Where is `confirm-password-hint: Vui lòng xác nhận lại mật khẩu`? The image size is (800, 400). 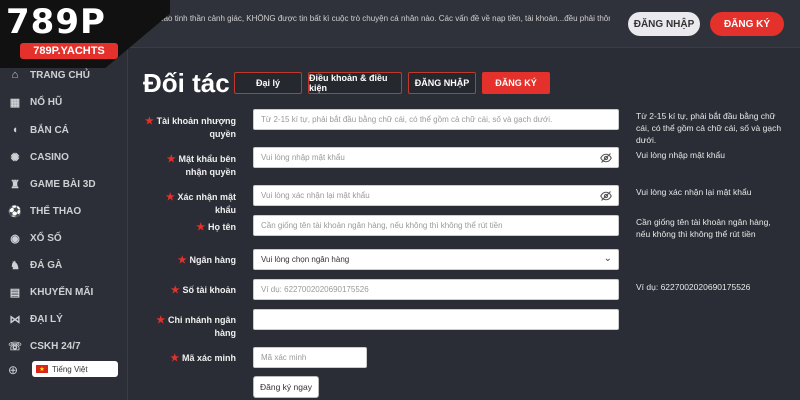
confirm-password-hint: Vui lòng xác nhận lại mật khẩu is located at coordinates (694, 192).